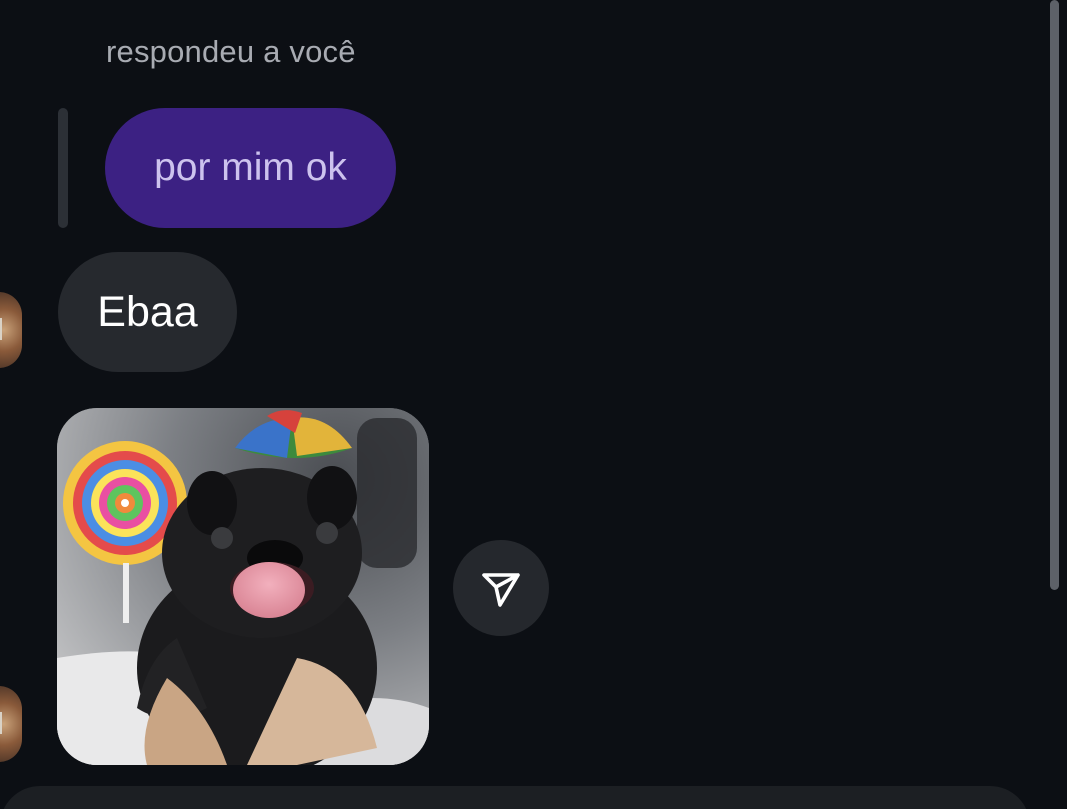  I want to click on send-paper-plane-icon, so click(501, 590).